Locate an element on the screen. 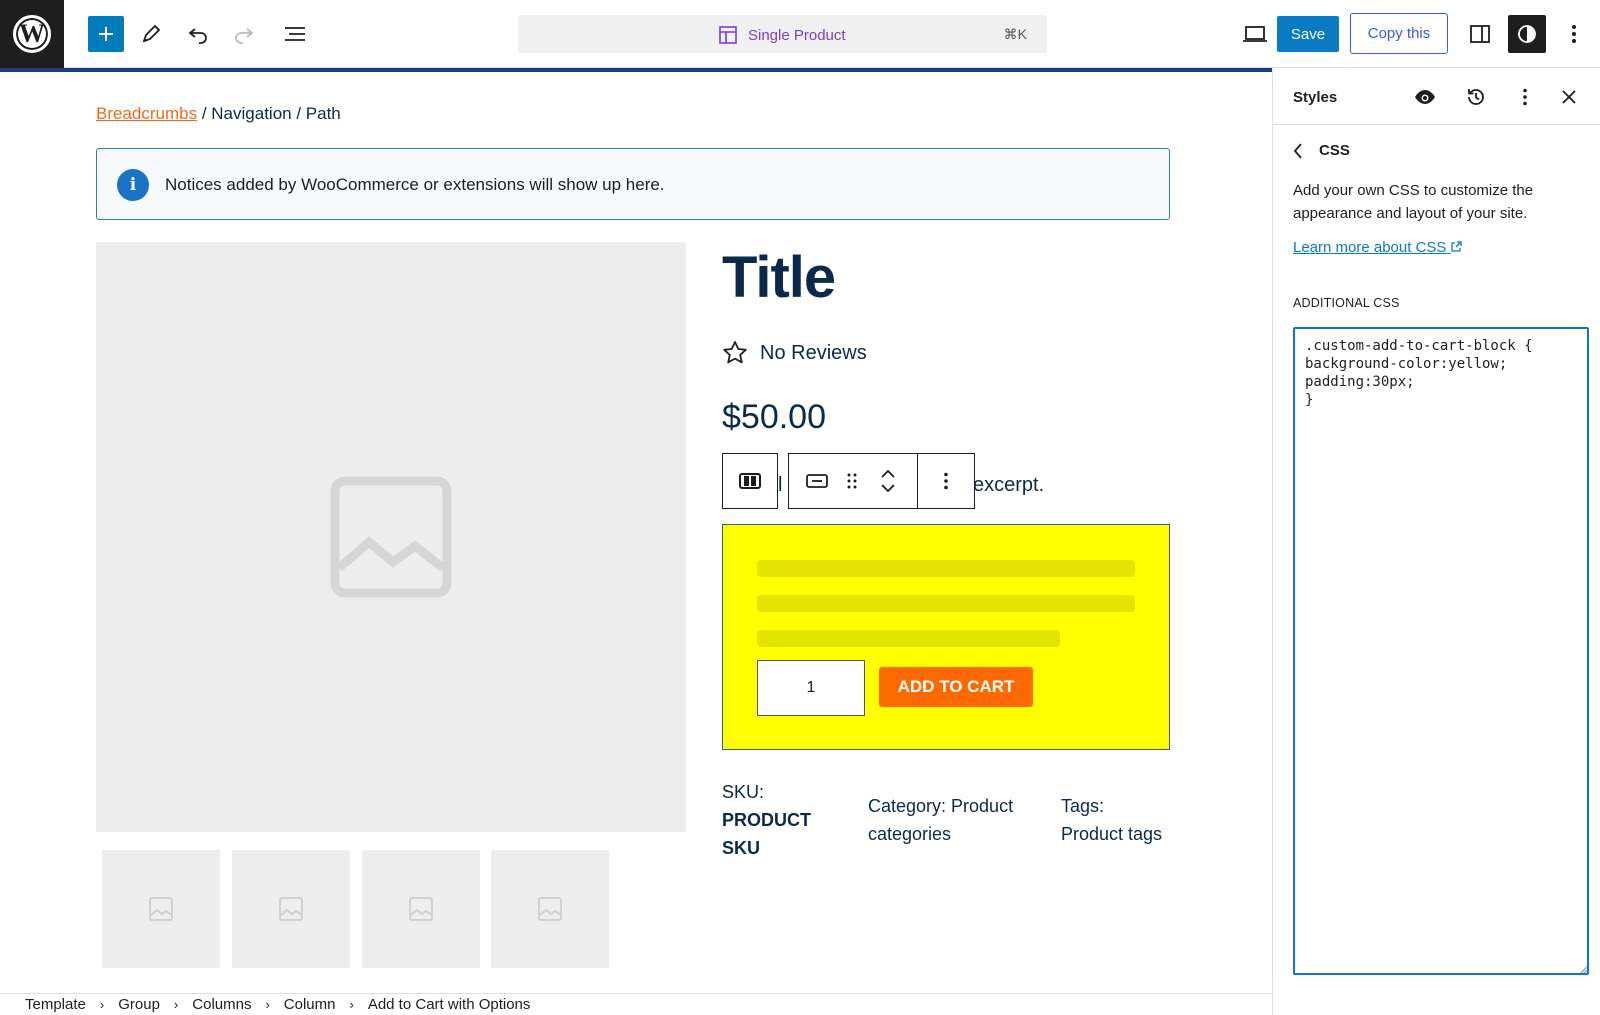 This screenshot has width=1600, height=1015. wordpress-logo-icon: W is located at coordinates (32, 34).